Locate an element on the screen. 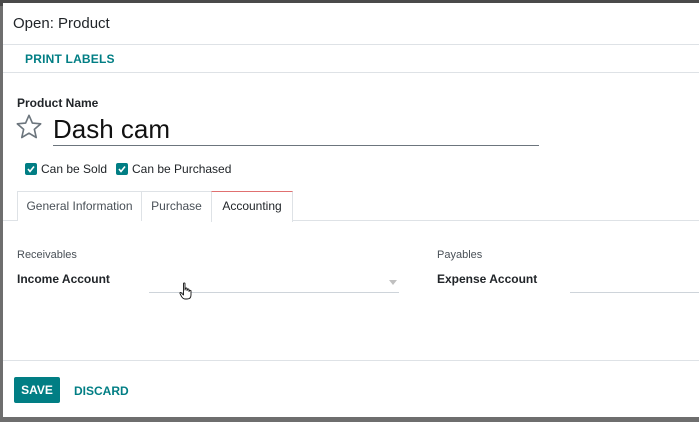 The image size is (699, 422). dialog-control-bar: PRINT LABELS is located at coordinates (351, 59).